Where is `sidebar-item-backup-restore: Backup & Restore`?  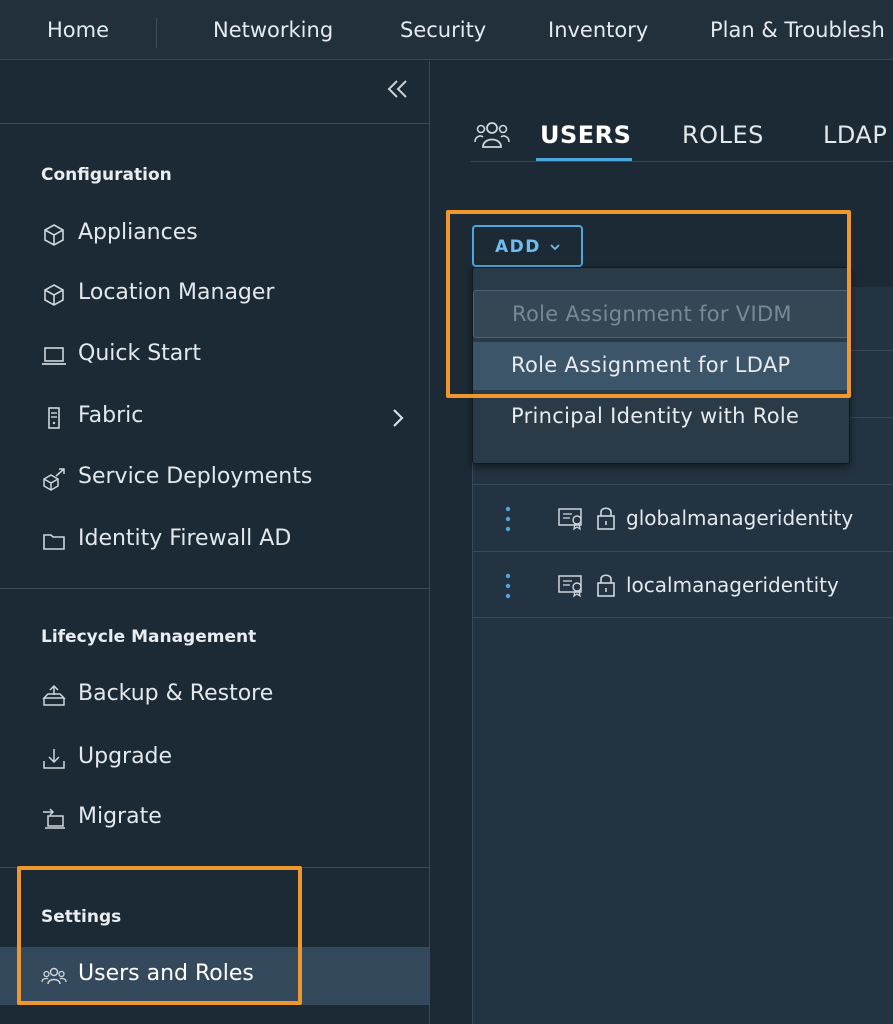 sidebar-item-backup-restore: Backup & Restore is located at coordinates (215, 696).